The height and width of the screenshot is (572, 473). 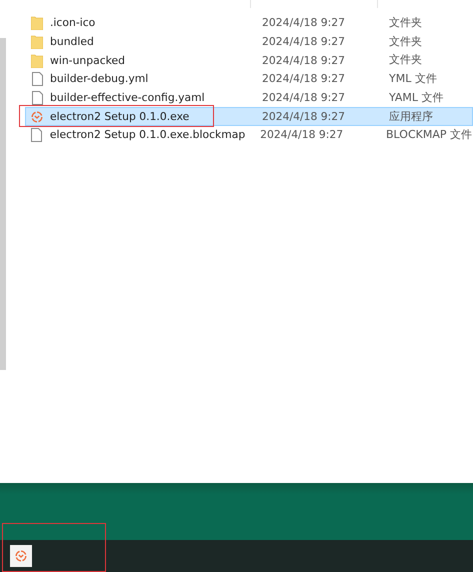 I want to click on file-type: YML 文件, so click(x=413, y=79).